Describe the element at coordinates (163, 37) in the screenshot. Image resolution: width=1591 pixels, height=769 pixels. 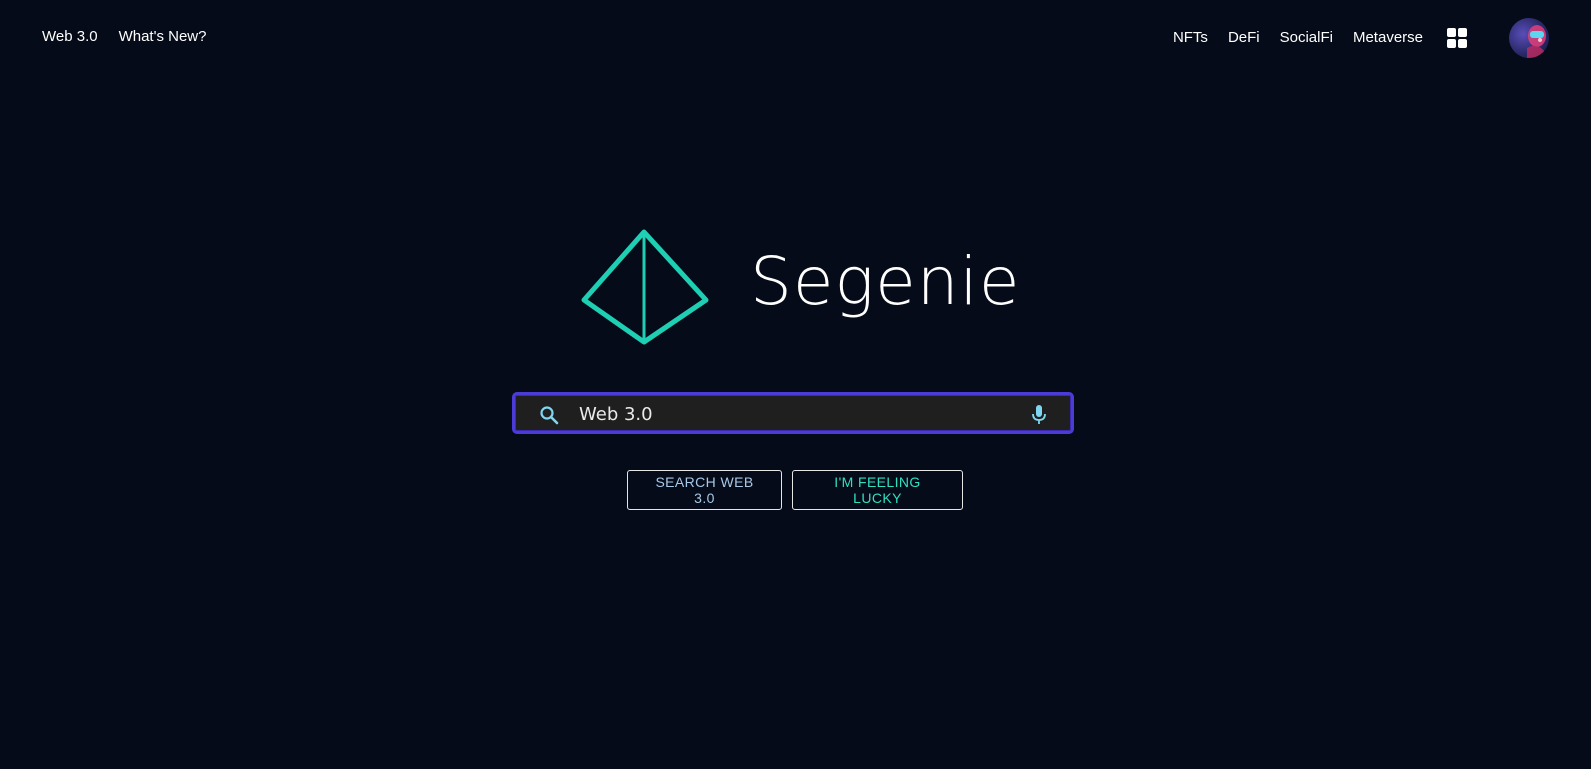
I see `nav-link-whats-new: What's New?` at that location.